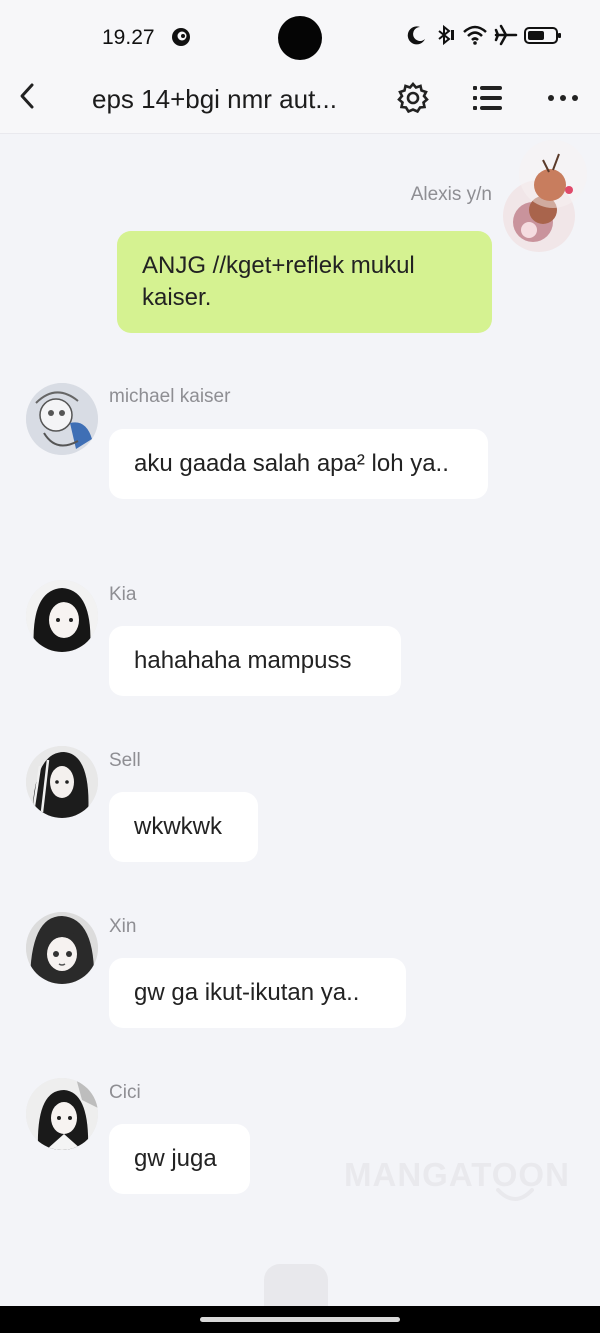  I want to click on sender-name: Alexis y/n, so click(451, 194).